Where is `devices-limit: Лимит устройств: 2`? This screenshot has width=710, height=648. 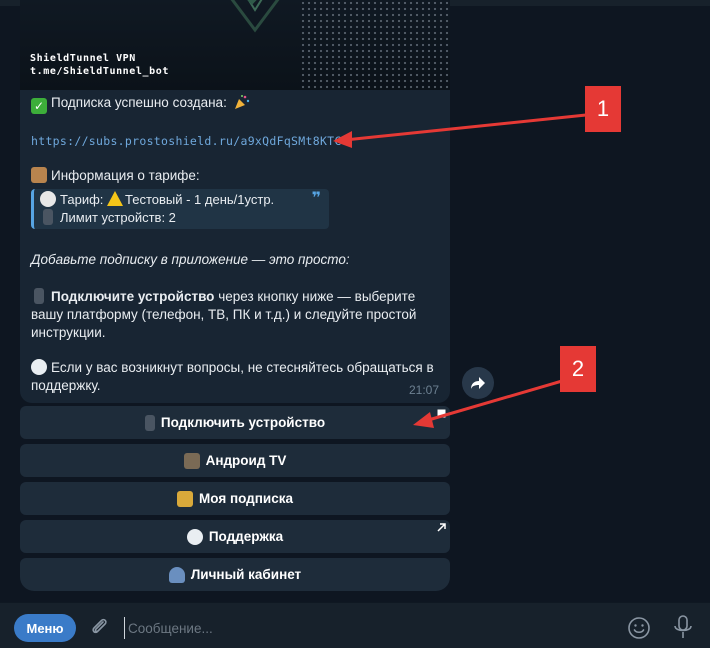
devices-limit: Лимит устройств: 2 is located at coordinates (118, 217).